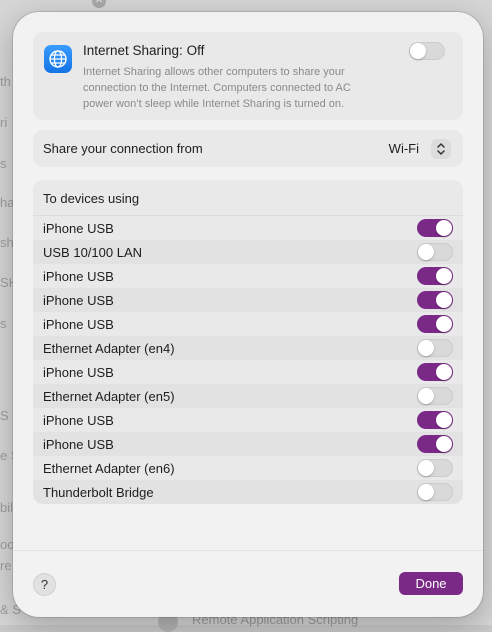  I want to click on device-row: Ethernet Adapter (en4), so click(248, 348).